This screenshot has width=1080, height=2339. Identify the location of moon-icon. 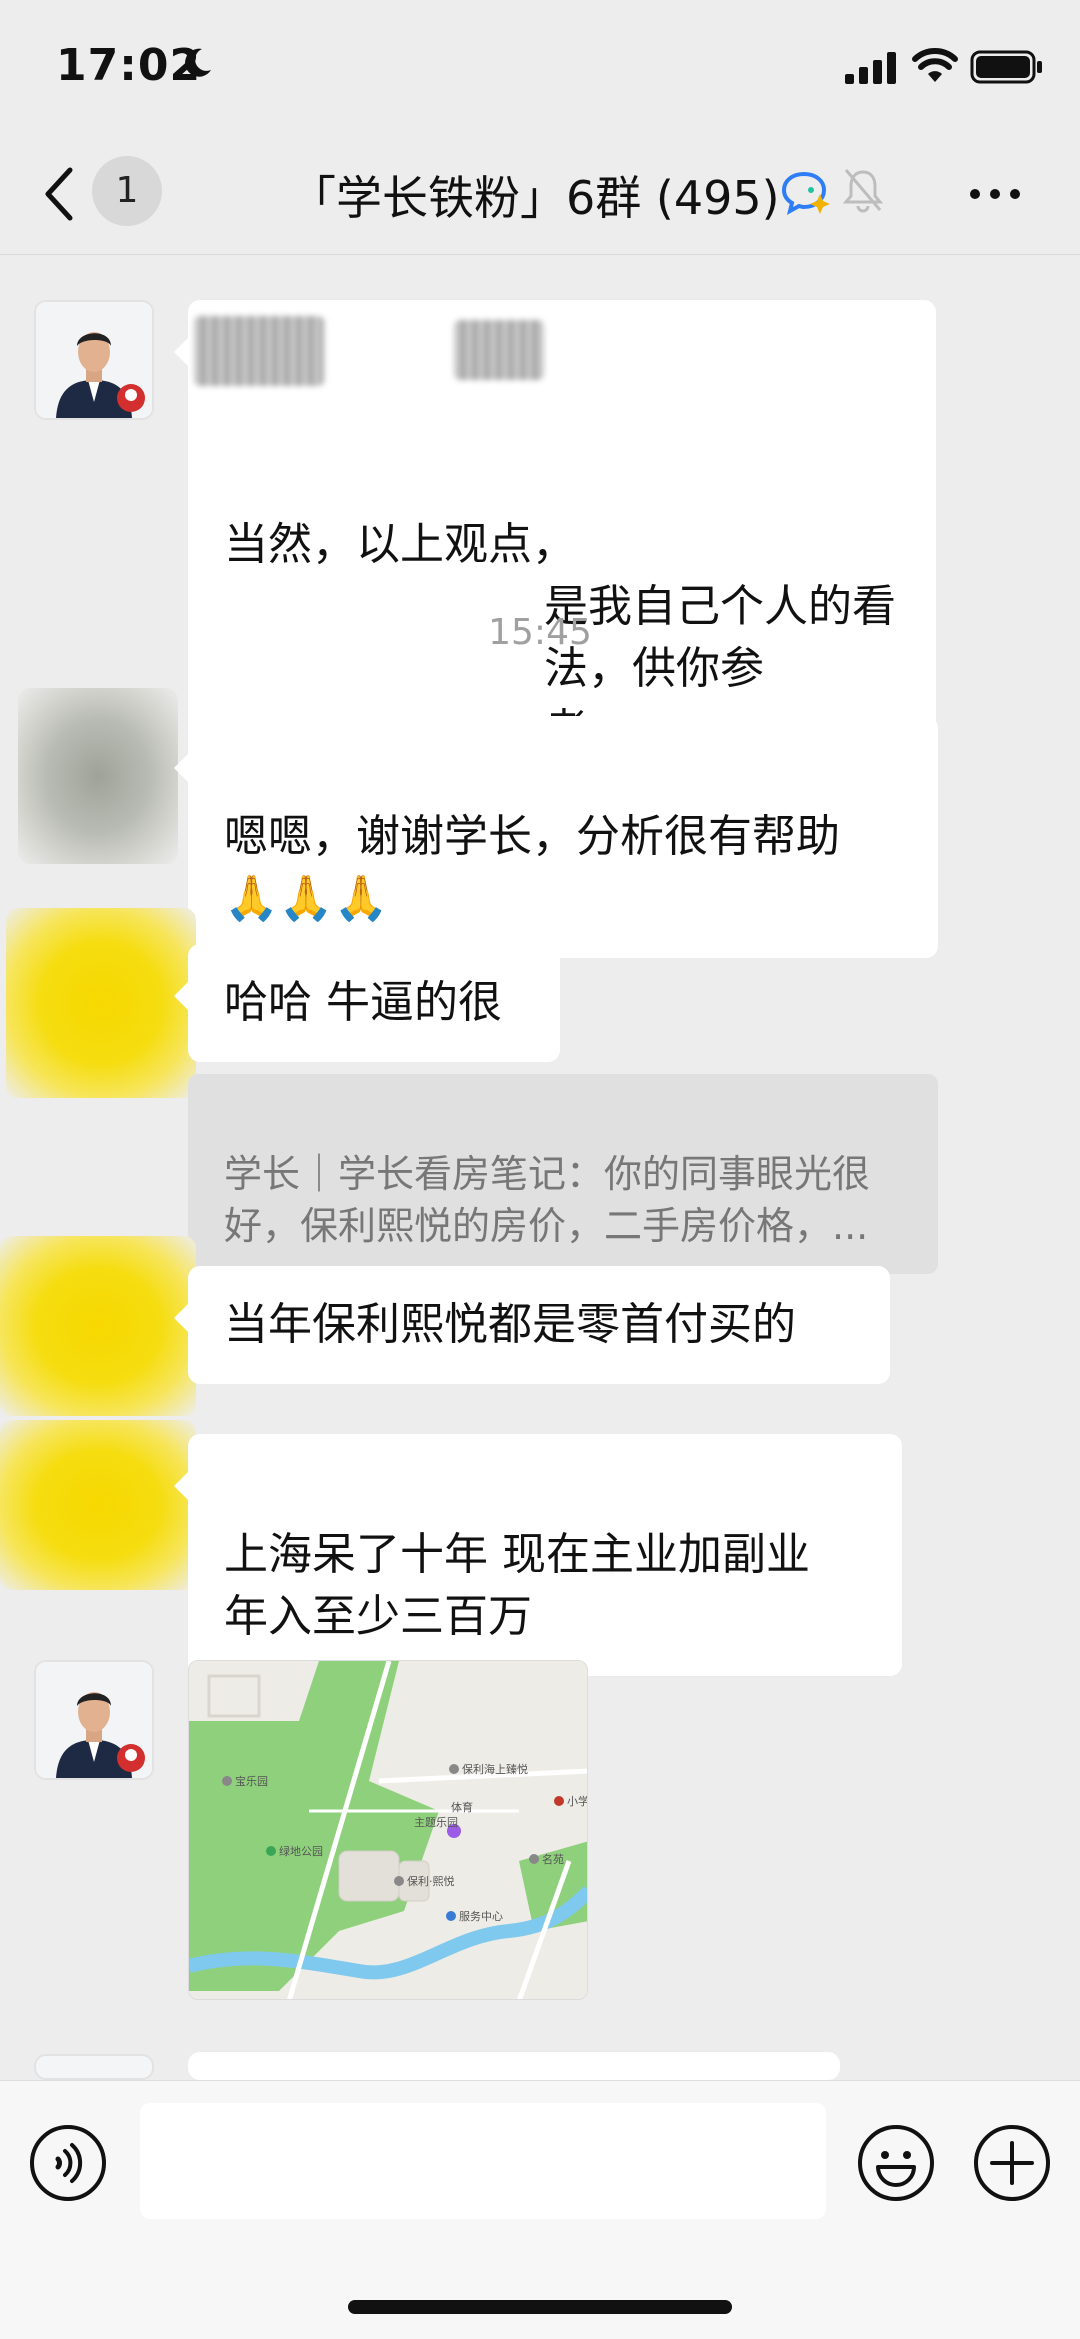
(198, 62).